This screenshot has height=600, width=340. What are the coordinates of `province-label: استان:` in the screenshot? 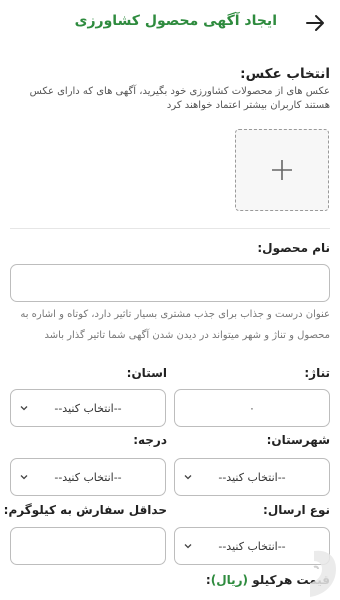 It's located at (146, 373).